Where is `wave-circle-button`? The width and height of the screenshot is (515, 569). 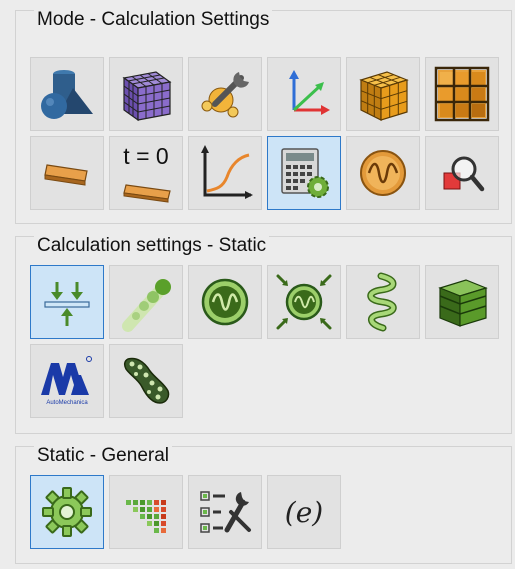 wave-circle-button is located at coordinates (383, 173).